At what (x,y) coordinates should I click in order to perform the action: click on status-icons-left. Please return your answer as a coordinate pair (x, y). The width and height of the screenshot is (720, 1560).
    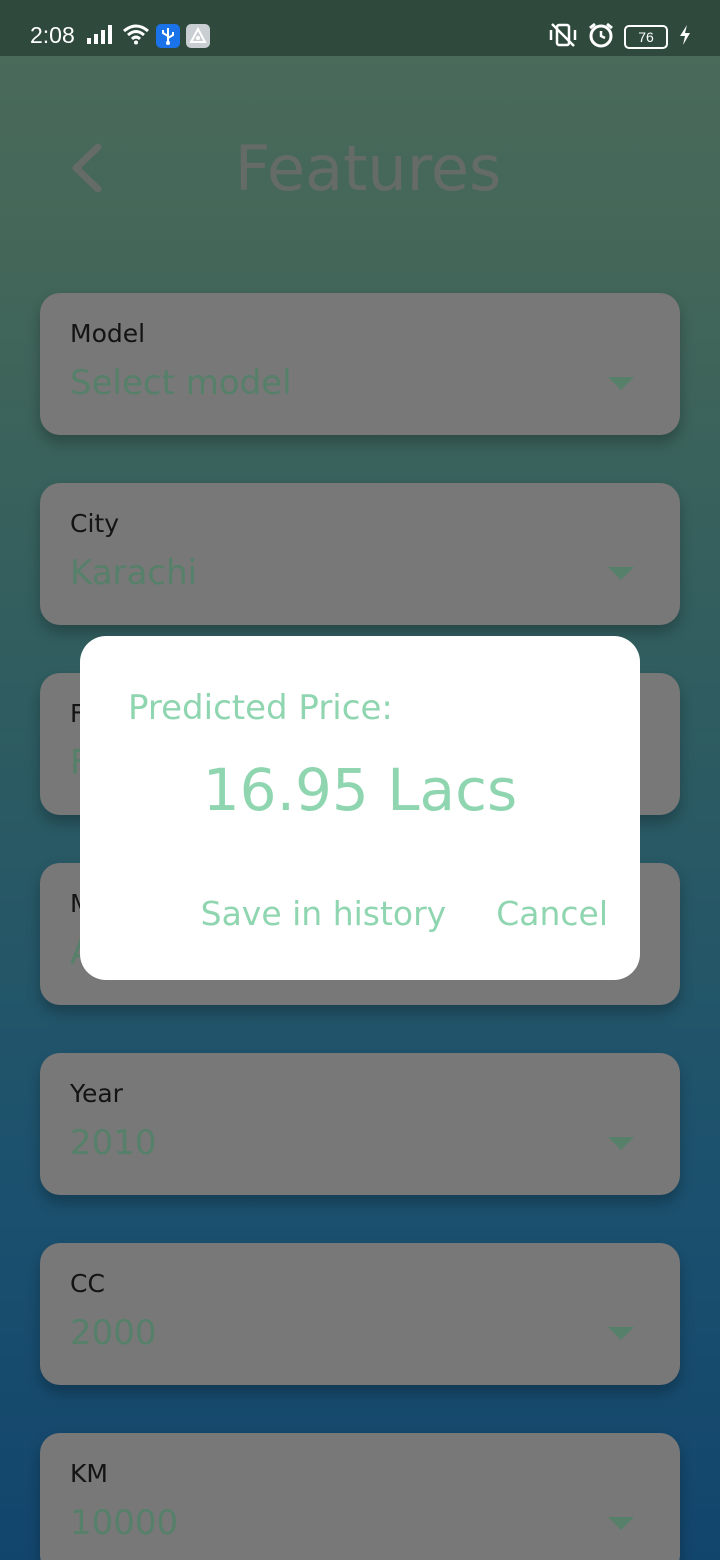
    Looking at the image, I should click on (148, 36).